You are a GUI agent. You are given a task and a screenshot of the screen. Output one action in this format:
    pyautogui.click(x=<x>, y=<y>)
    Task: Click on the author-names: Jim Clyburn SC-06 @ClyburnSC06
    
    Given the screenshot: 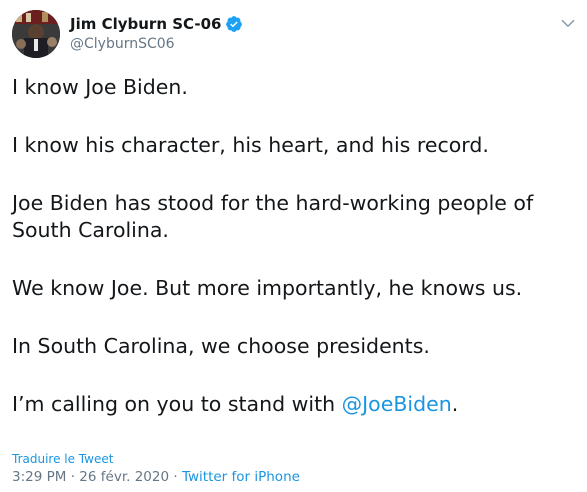 What is the action you would take?
    pyautogui.click(x=156, y=33)
    